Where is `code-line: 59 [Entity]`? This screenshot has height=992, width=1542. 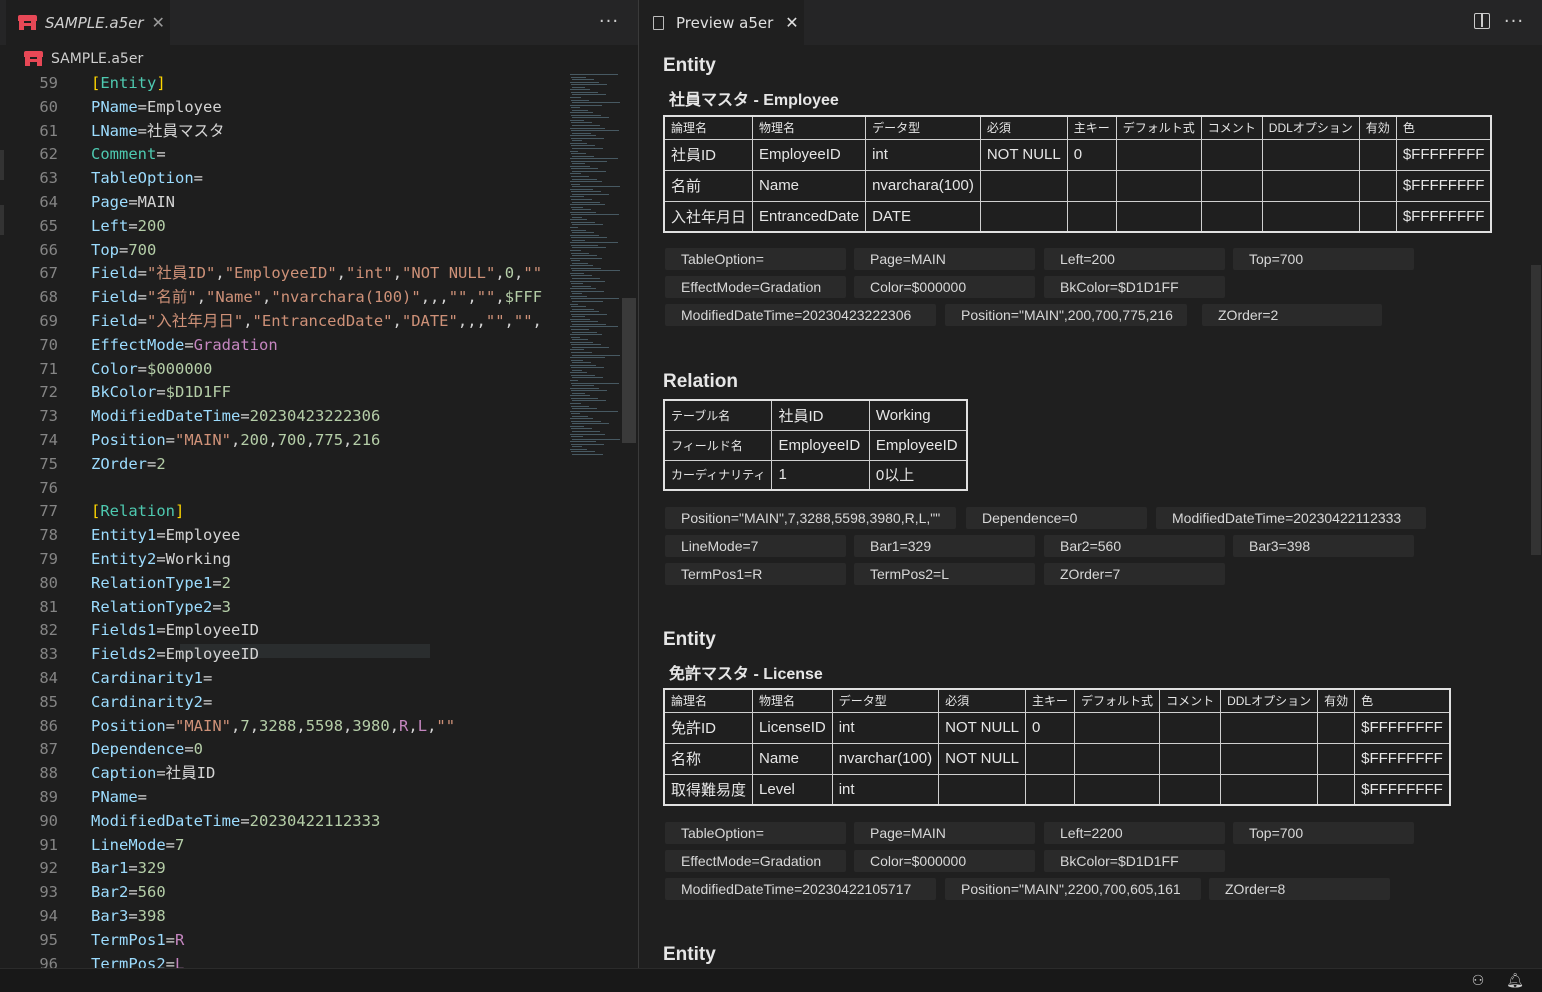 code-line: 59 [Entity] is located at coordinates (280, 84).